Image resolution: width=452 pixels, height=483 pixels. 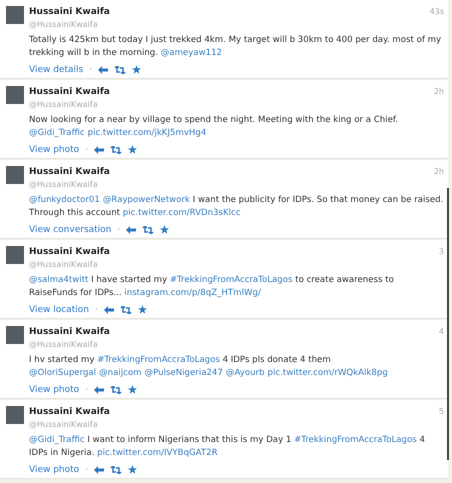 I want to click on tweet-link: @funkydoctor01, so click(x=64, y=200).